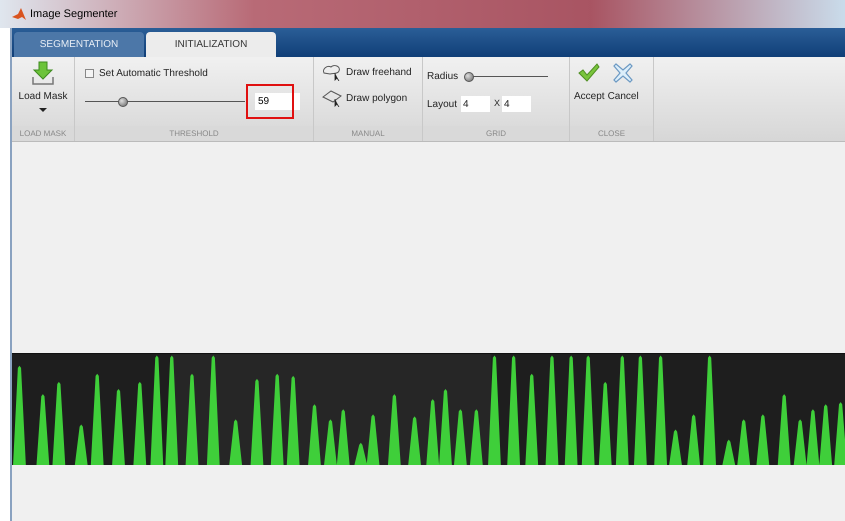 Image resolution: width=845 pixels, height=521 pixels. Describe the element at coordinates (277, 101) in the screenshot. I see `threshold-input-field: 59` at that location.